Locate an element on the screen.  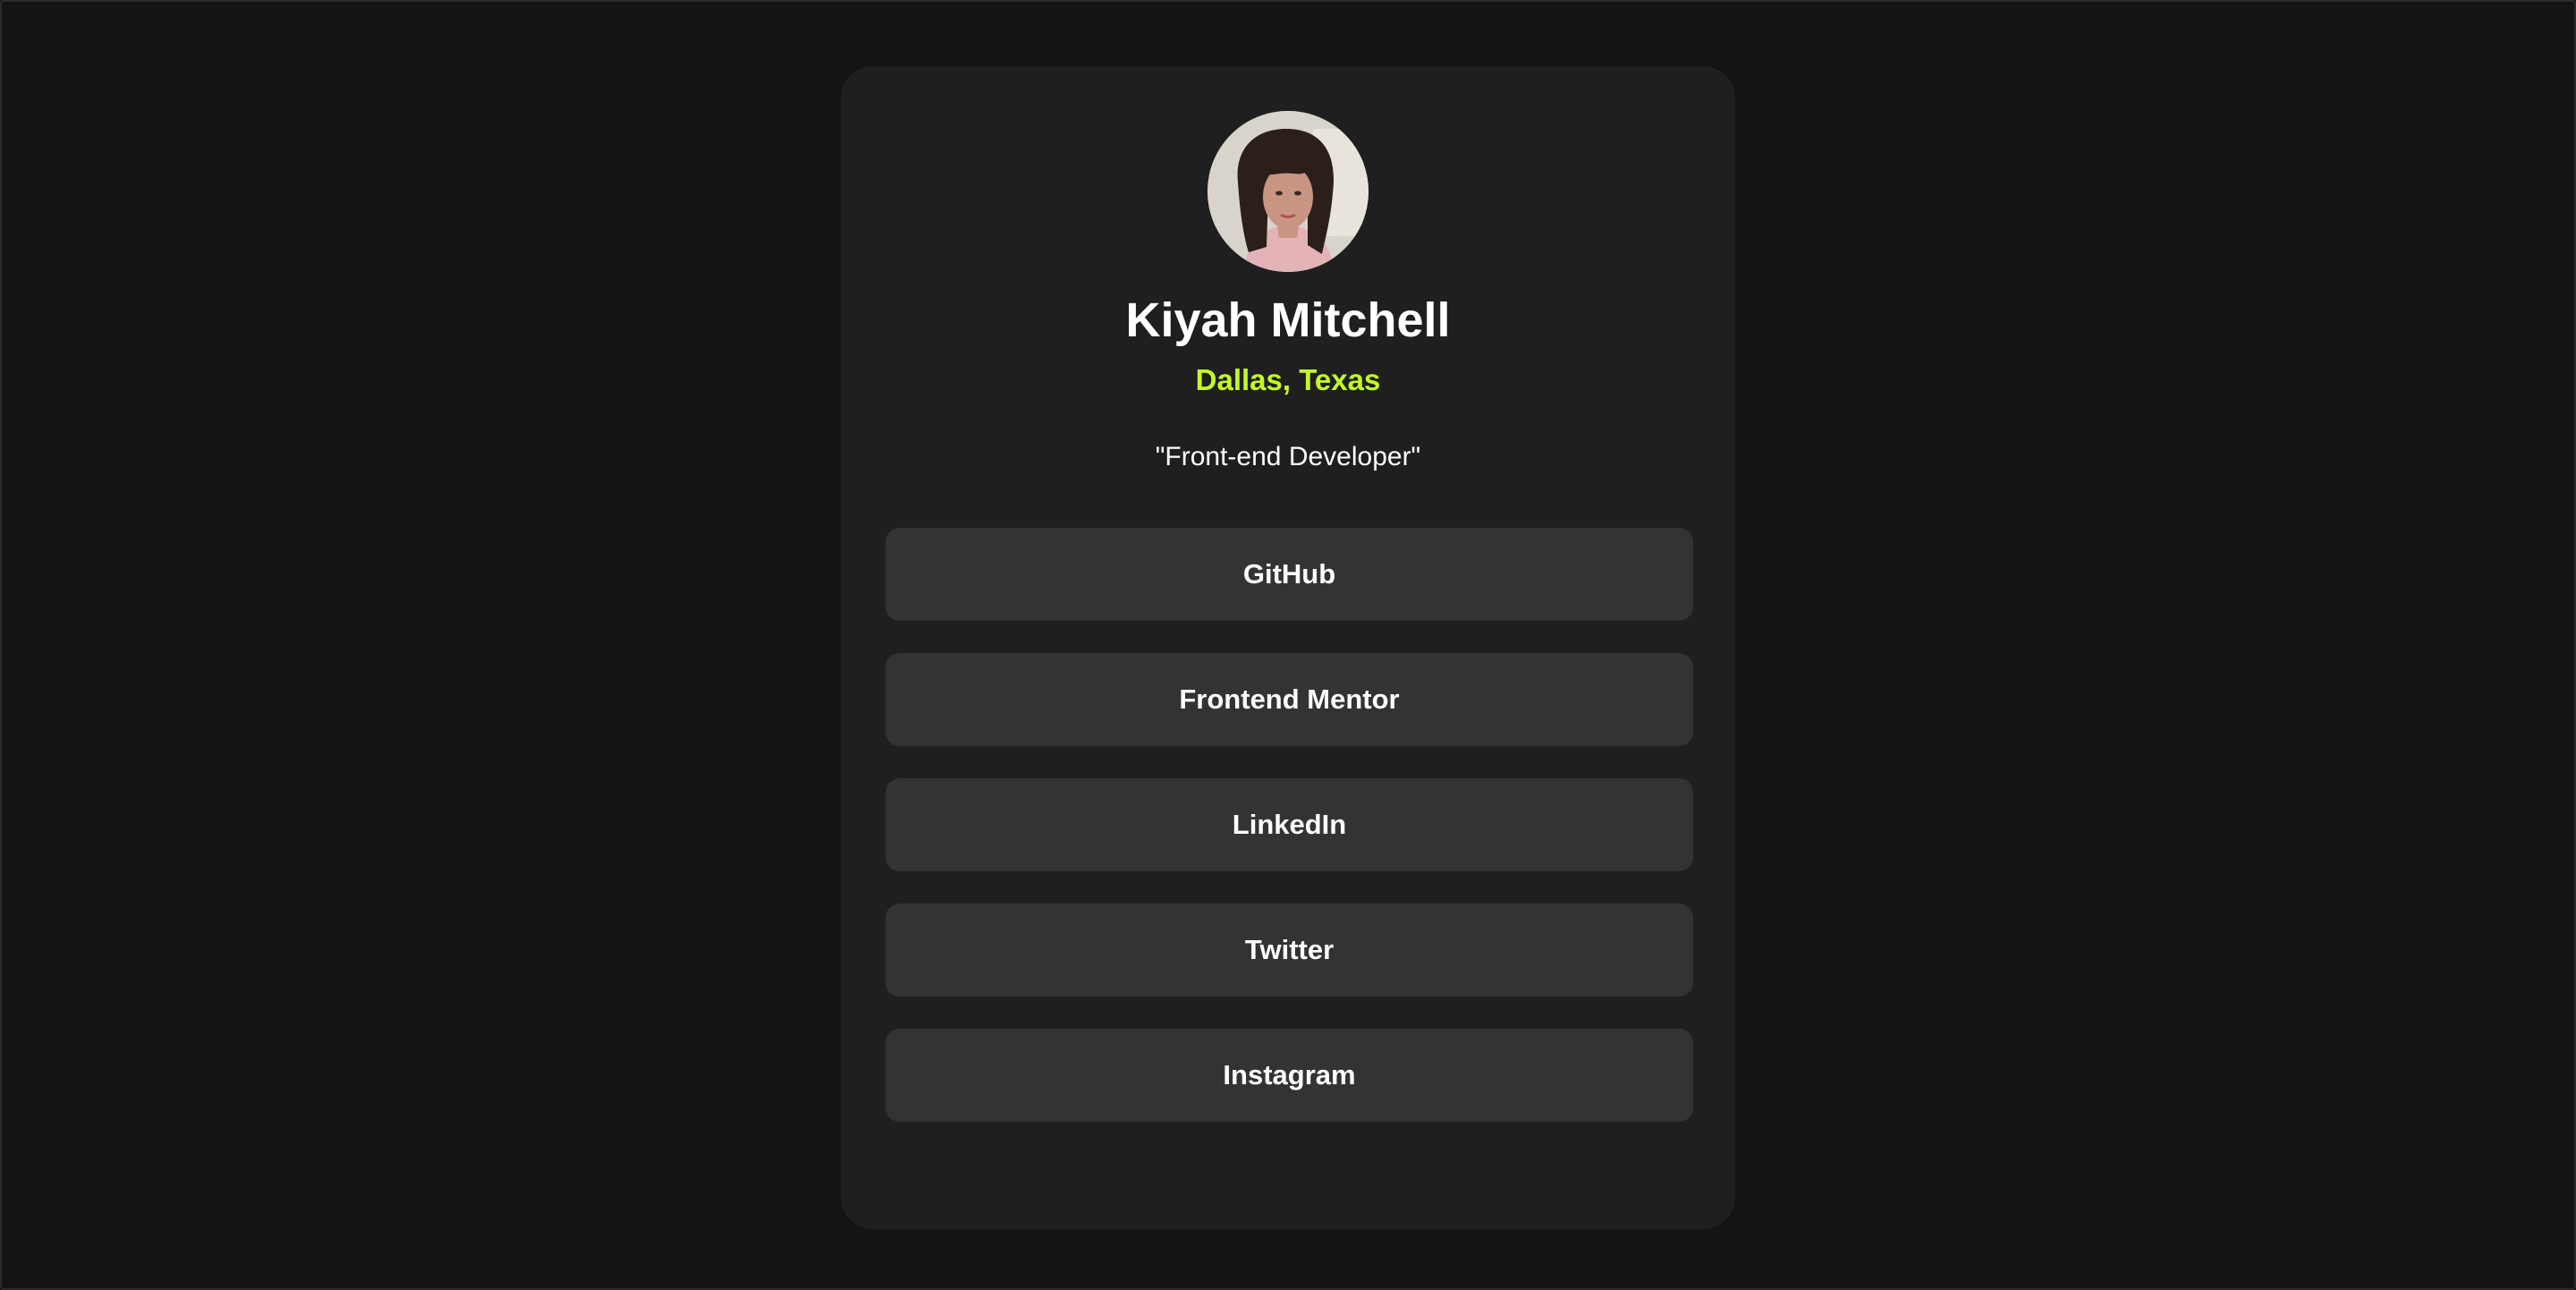
list-item: Twitter is located at coordinates (1289, 950).